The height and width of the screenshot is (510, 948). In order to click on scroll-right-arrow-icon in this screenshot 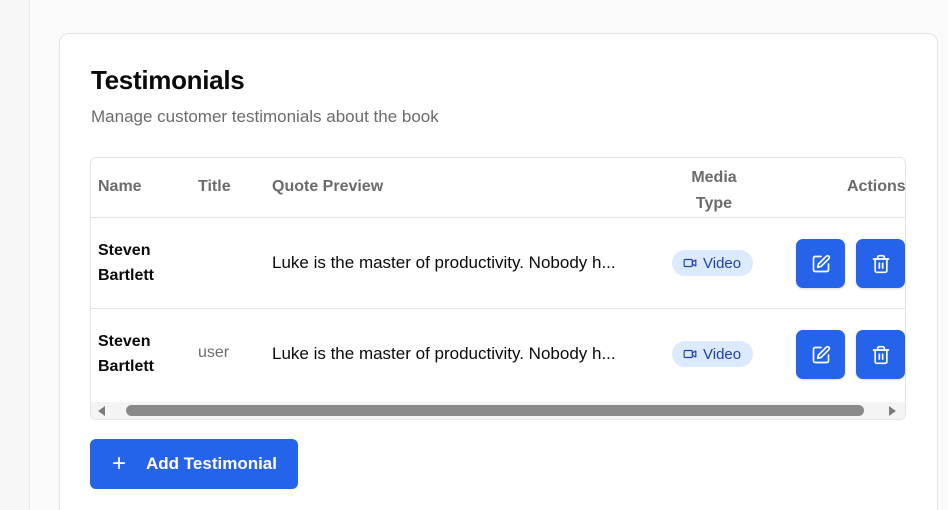, I will do `click(892, 411)`.